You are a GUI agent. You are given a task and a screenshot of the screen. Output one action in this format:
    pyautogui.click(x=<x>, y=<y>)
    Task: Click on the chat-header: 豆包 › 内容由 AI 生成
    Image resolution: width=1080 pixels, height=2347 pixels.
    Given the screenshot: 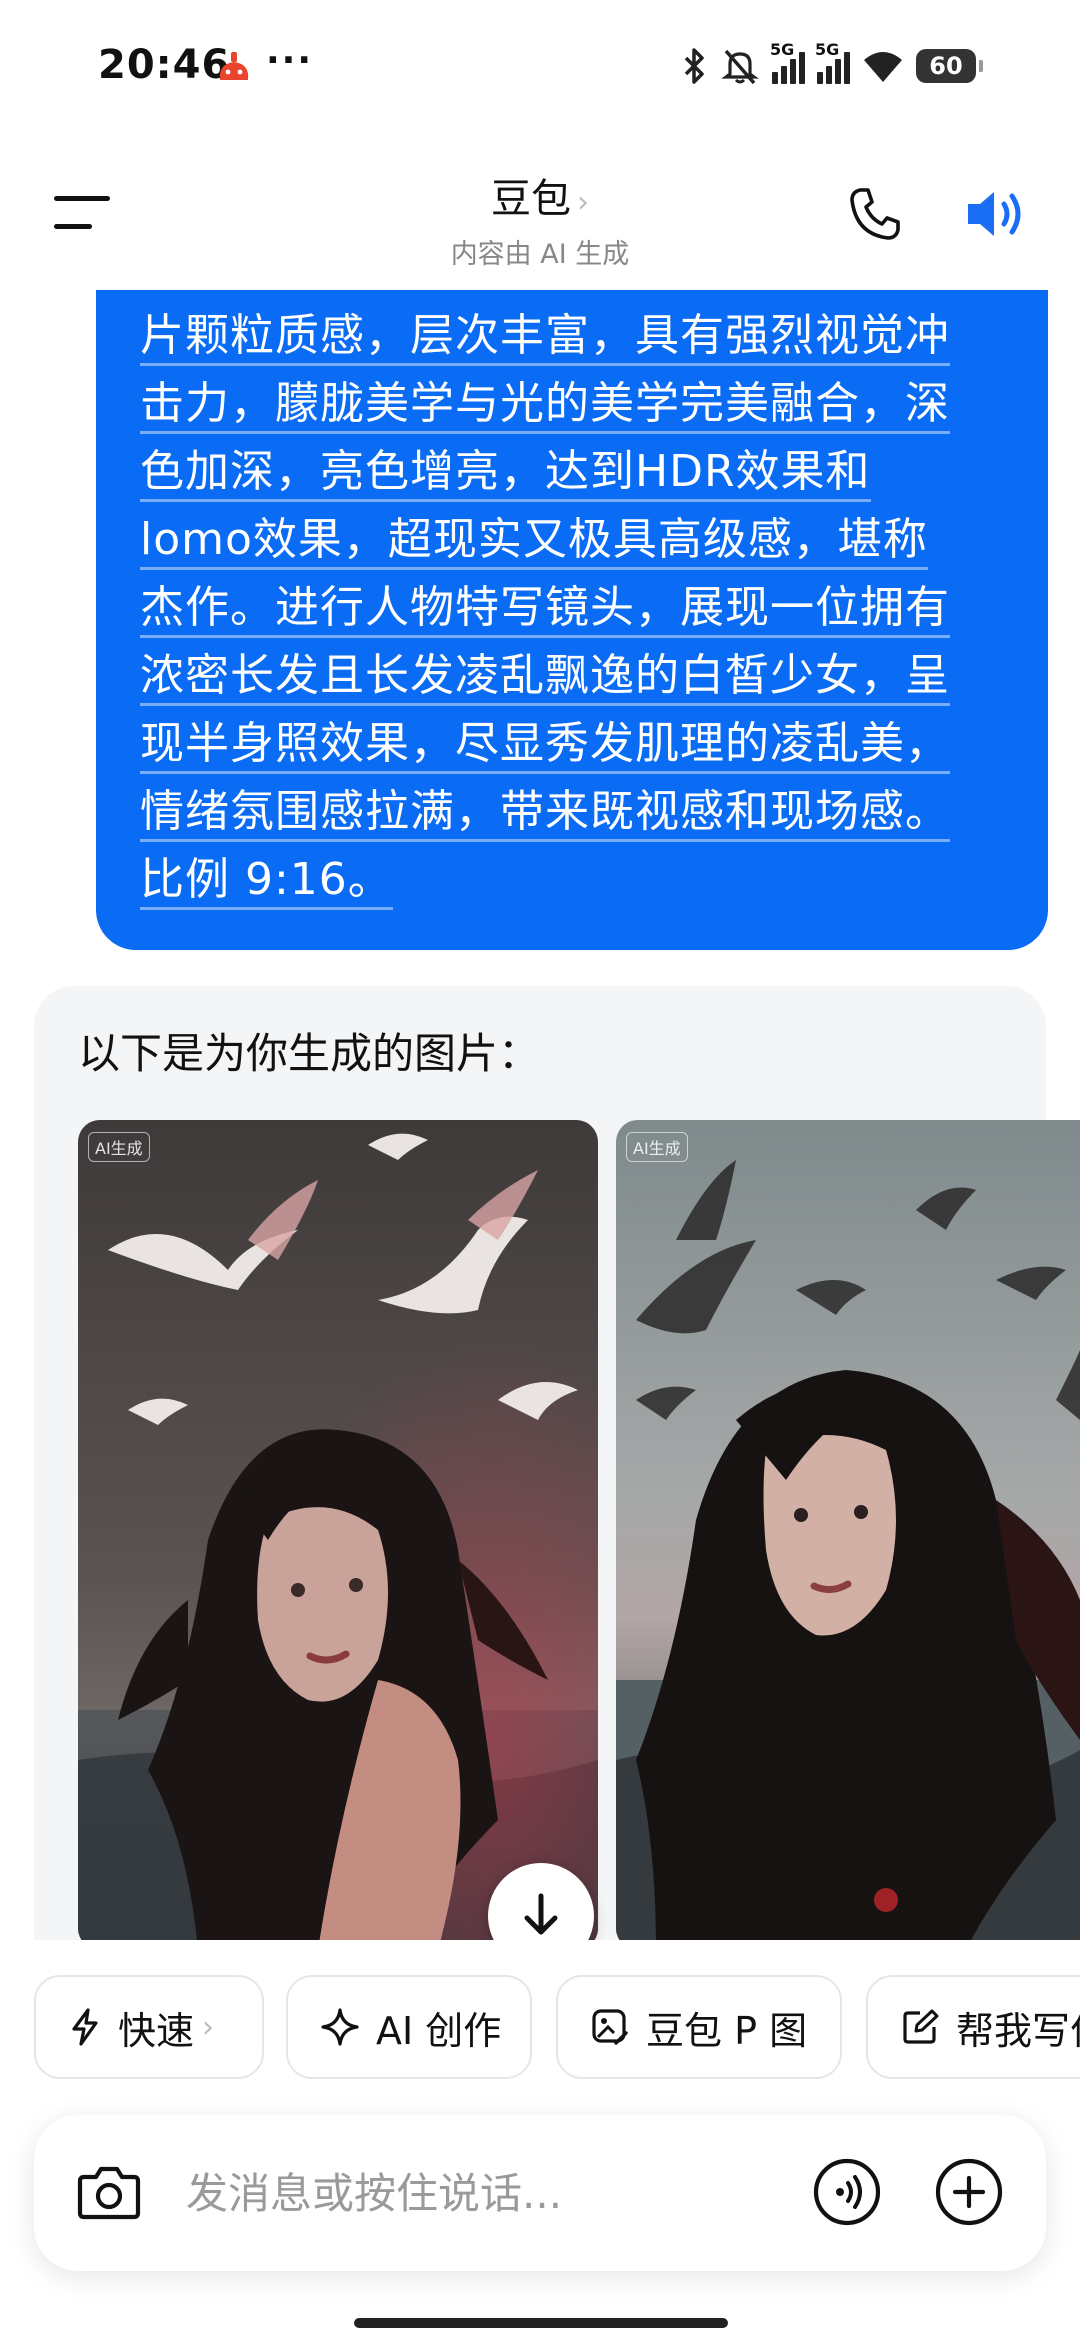 What is the action you would take?
    pyautogui.click(x=540, y=215)
    